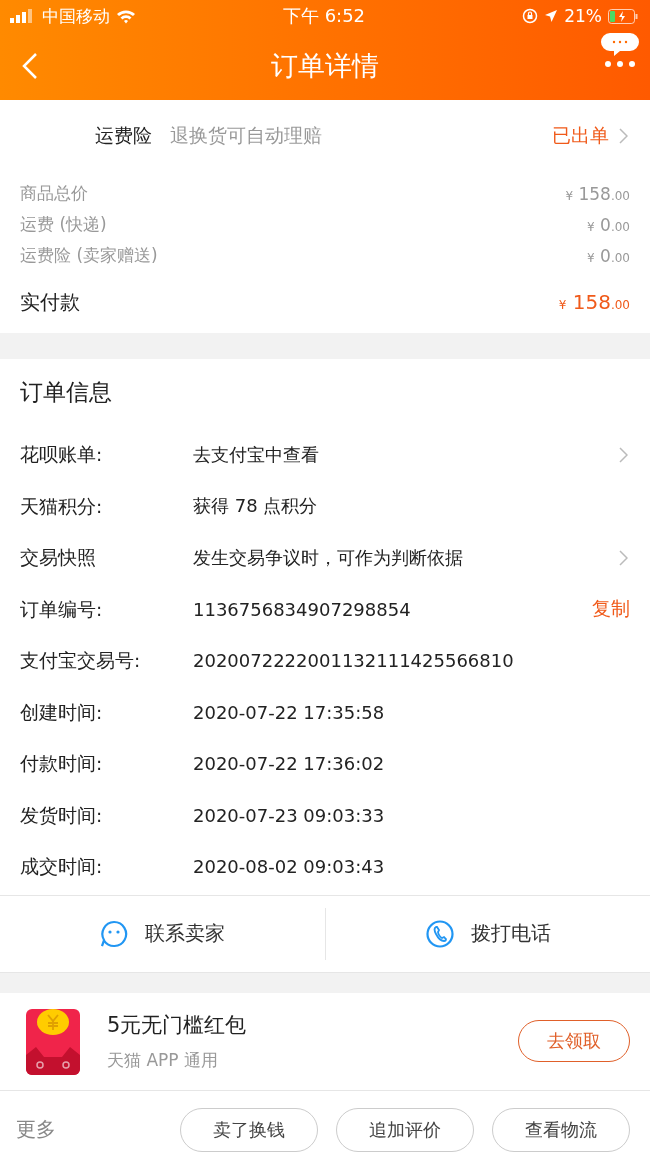 The image size is (650, 1155). I want to click on action-button: 查看物流, so click(561, 1129).